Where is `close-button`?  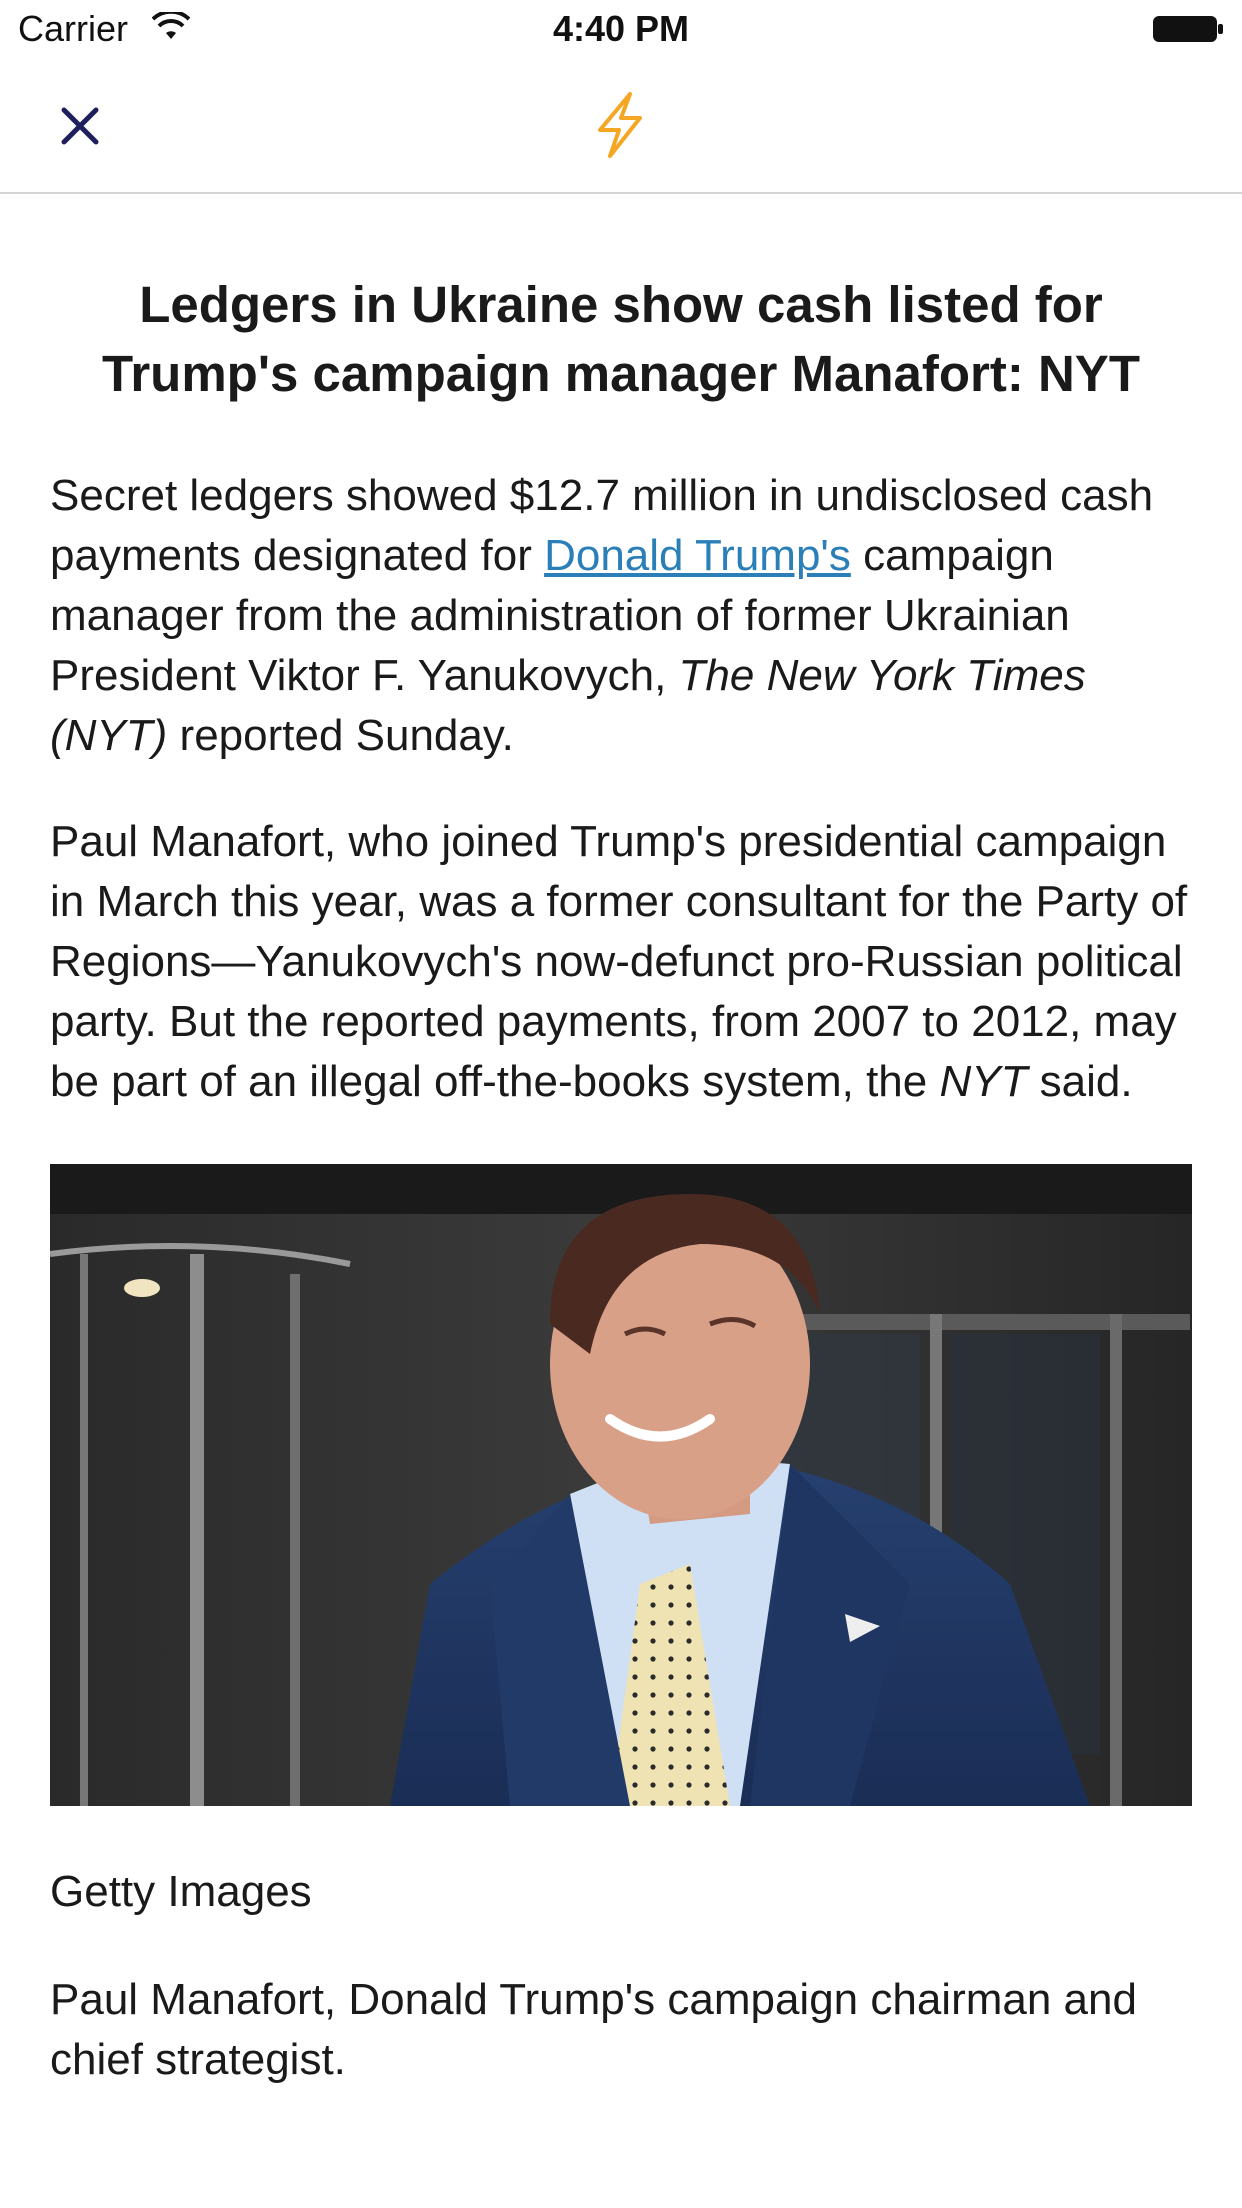 close-button is located at coordinates (80, 126).